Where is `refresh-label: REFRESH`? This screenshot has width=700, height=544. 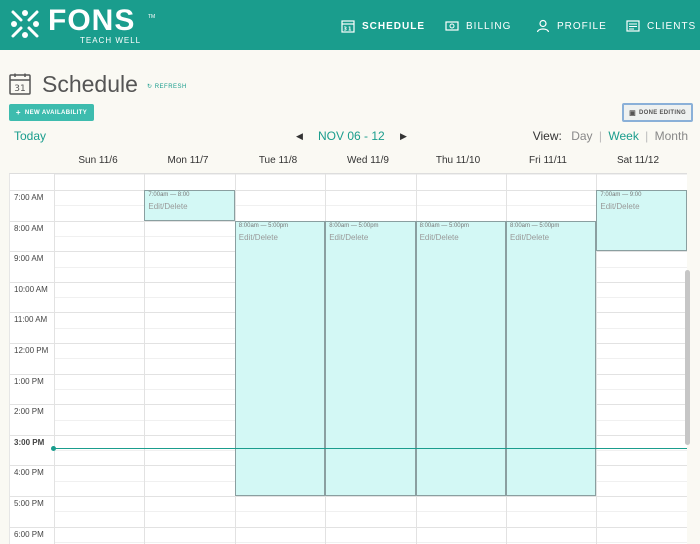 refresh-label: REFRESH is located at coordinates (170, 87).